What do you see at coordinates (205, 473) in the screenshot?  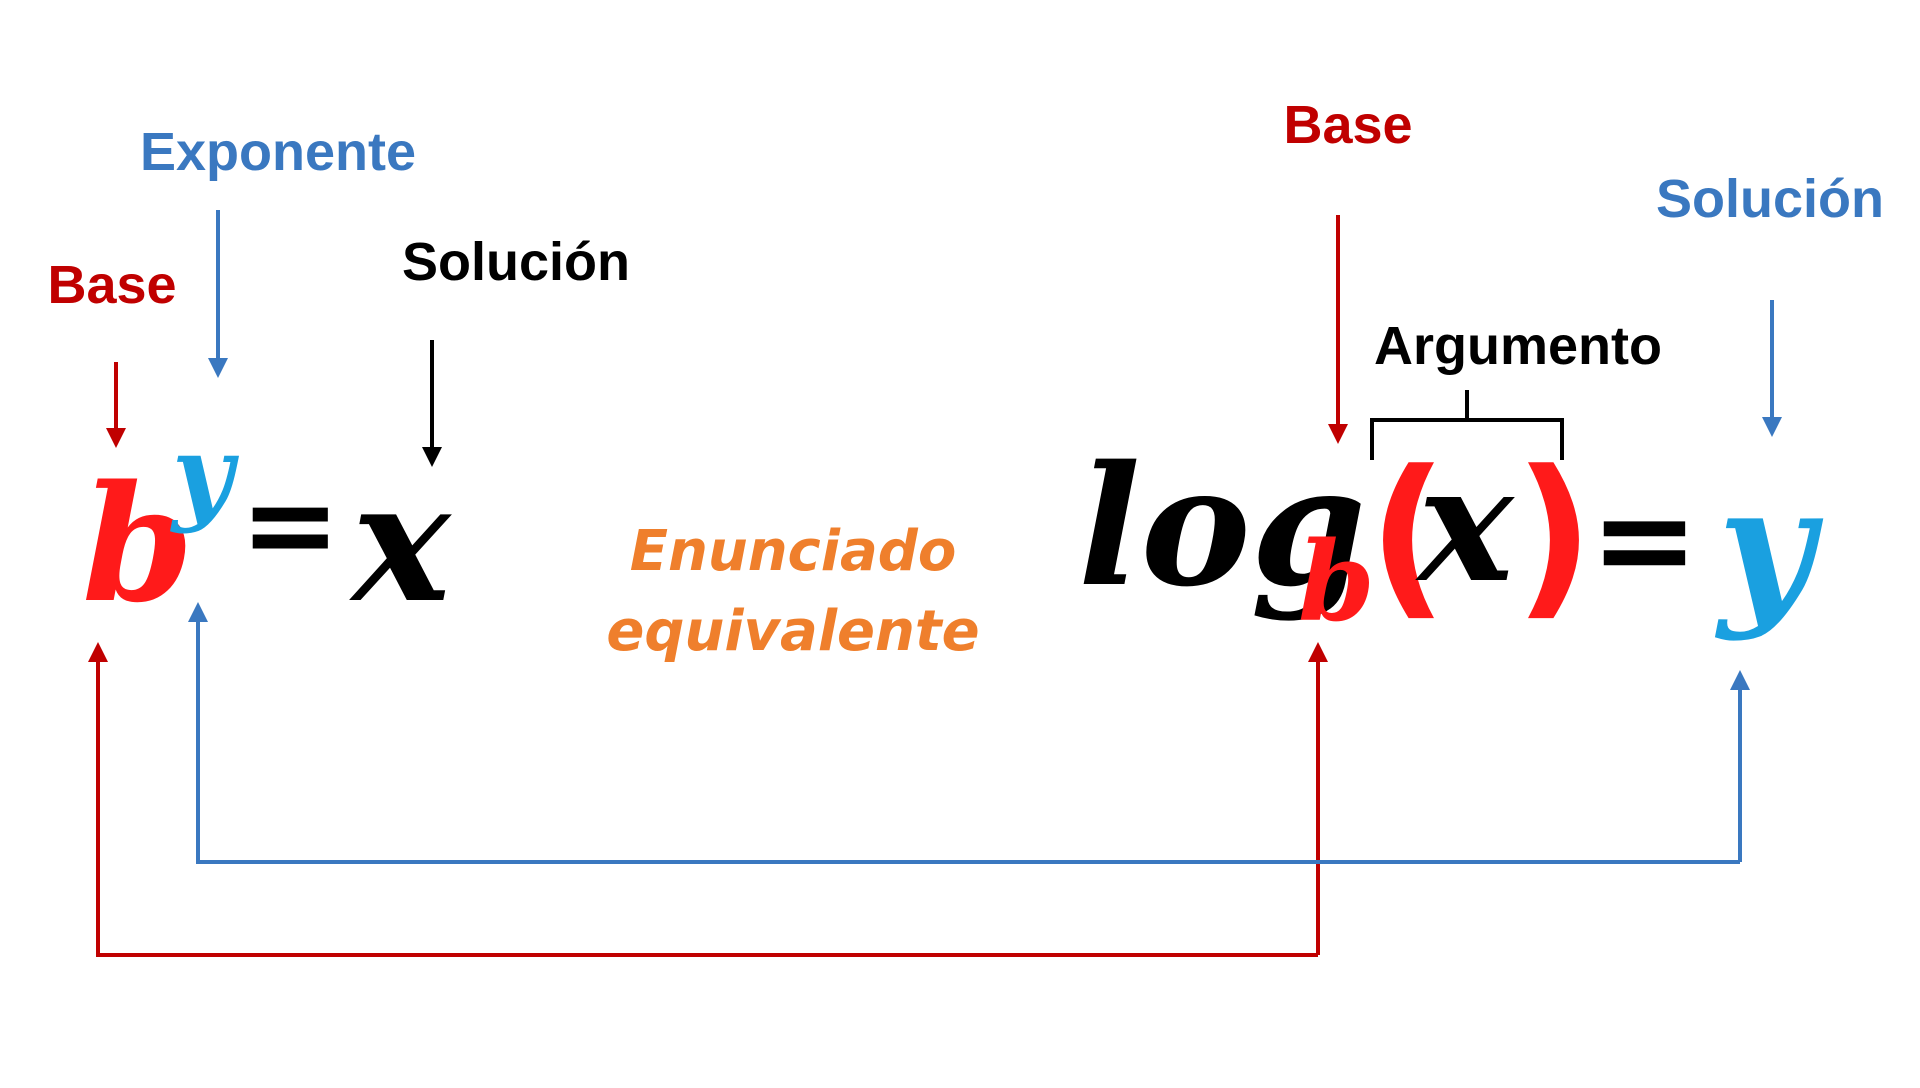 I see `exp-exponent-symbol: y` at bounding box center [205, 473].